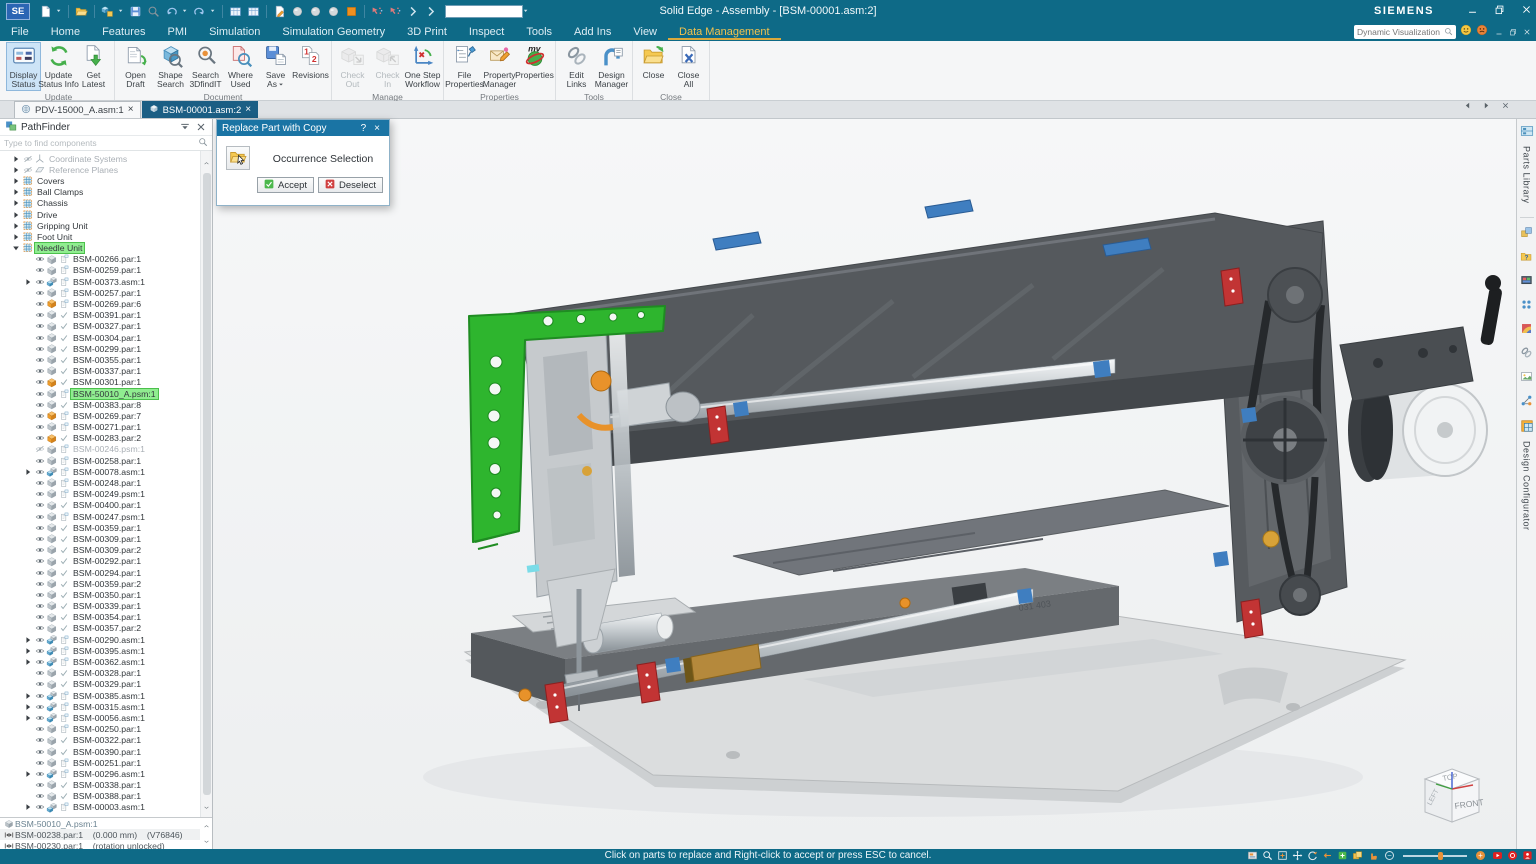  I want to click on close-icon, so click(201, 127).